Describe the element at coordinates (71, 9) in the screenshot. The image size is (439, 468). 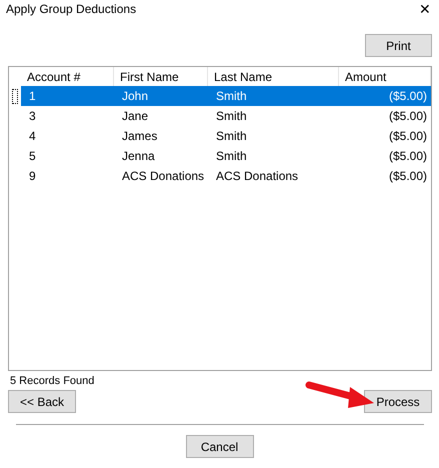
I see `window-title: Apply Group Deductions` at that location.